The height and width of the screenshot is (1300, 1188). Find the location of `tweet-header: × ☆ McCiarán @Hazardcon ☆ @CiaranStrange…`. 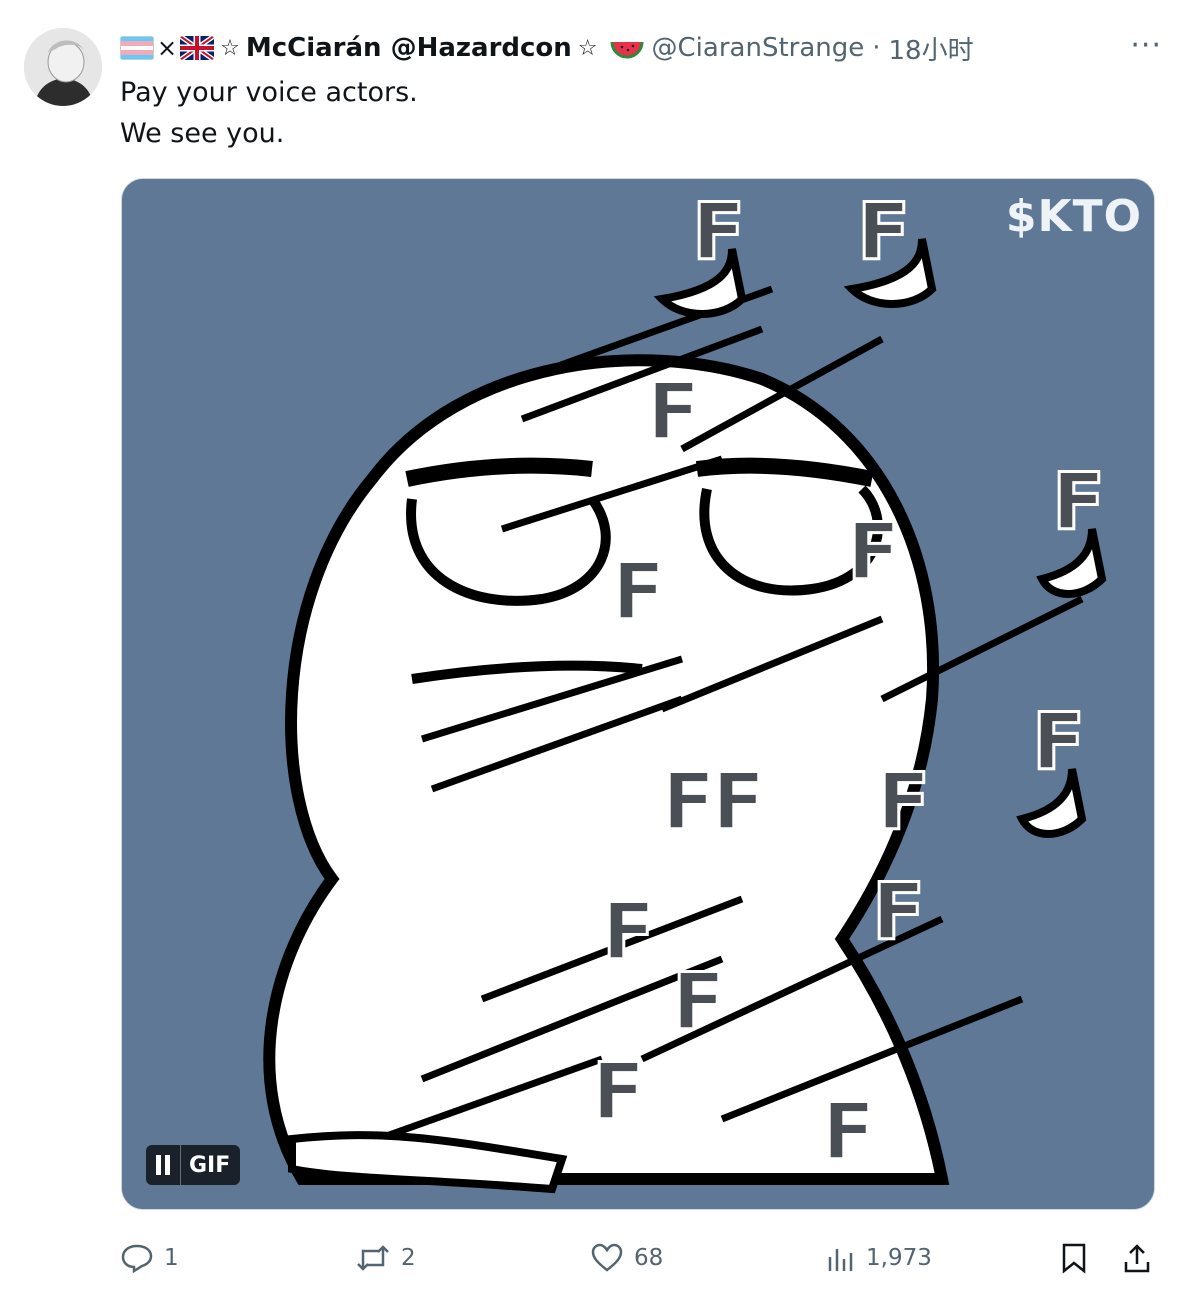

tweet-header: × ☆ McCiarán @Hazardcon ☆ @CiaranStrange… is located at coordinates (547, 48).